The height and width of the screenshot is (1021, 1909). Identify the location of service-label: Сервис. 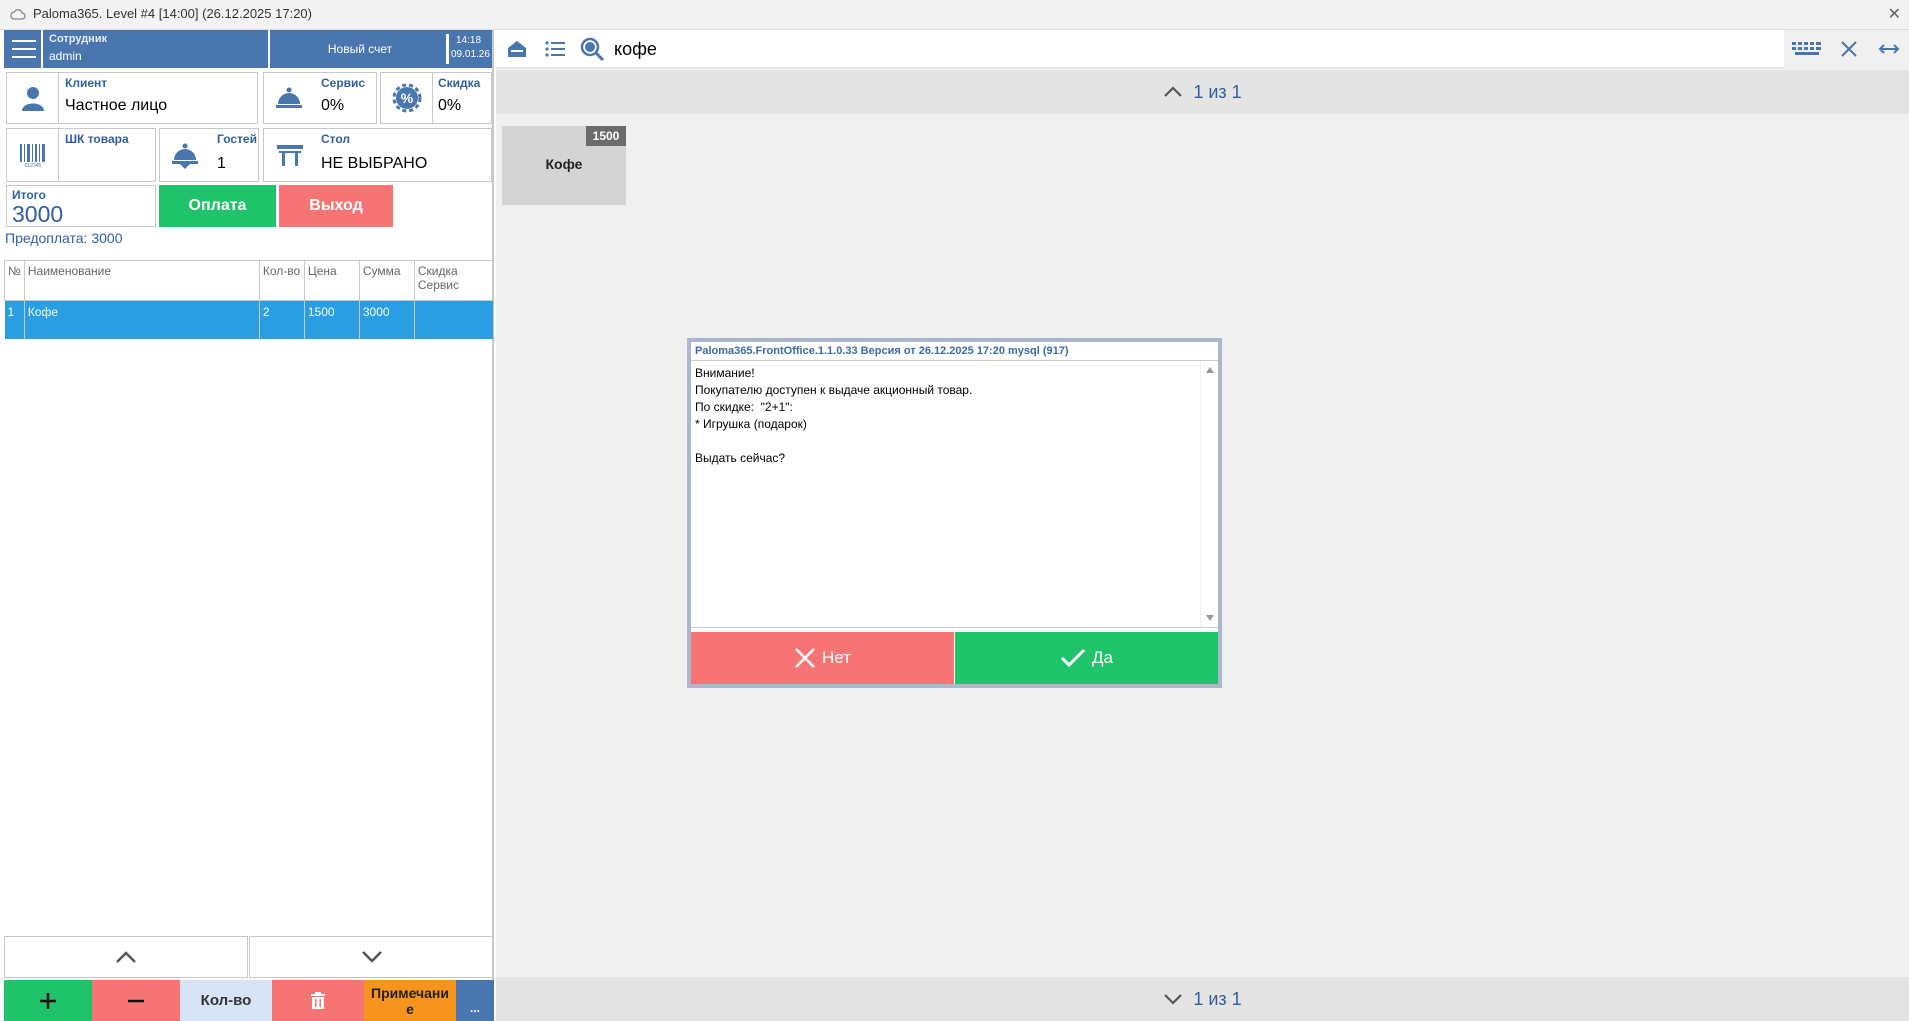
(343, 83).